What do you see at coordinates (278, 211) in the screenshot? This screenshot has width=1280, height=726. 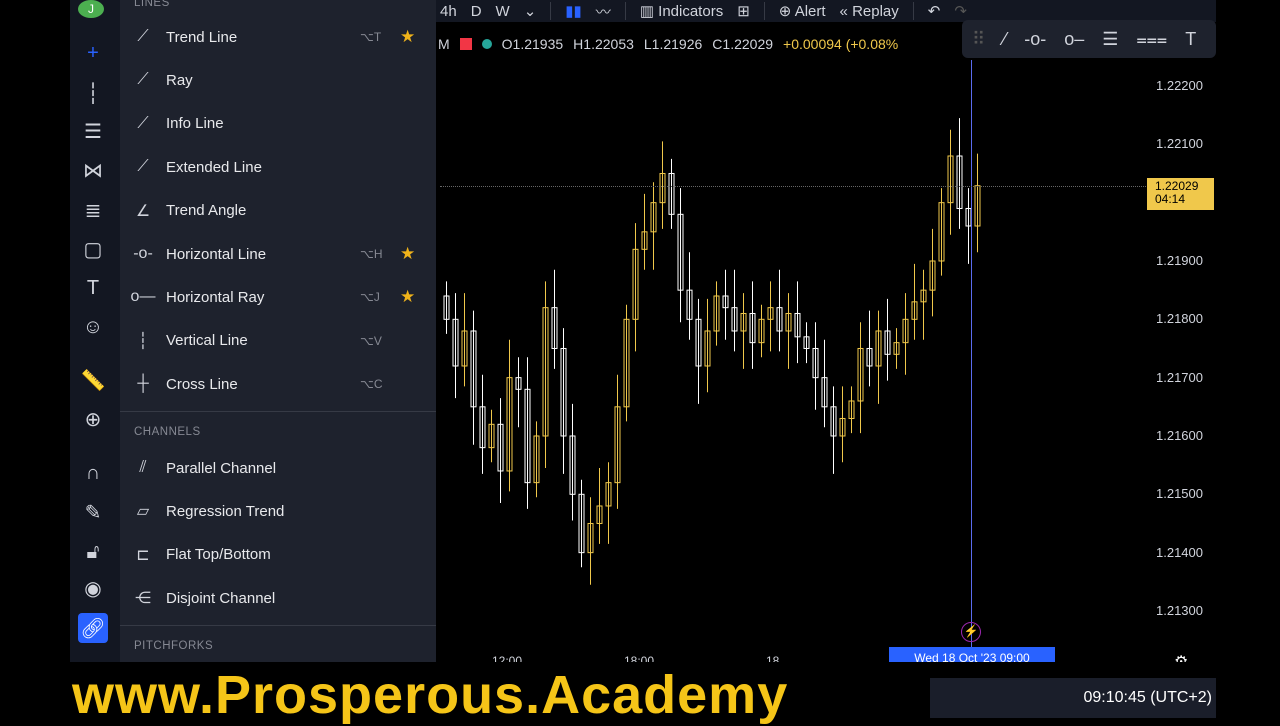 I see `menu-item-trend-angle: ∠ Trend Angle` at bounding box center [278, 211].